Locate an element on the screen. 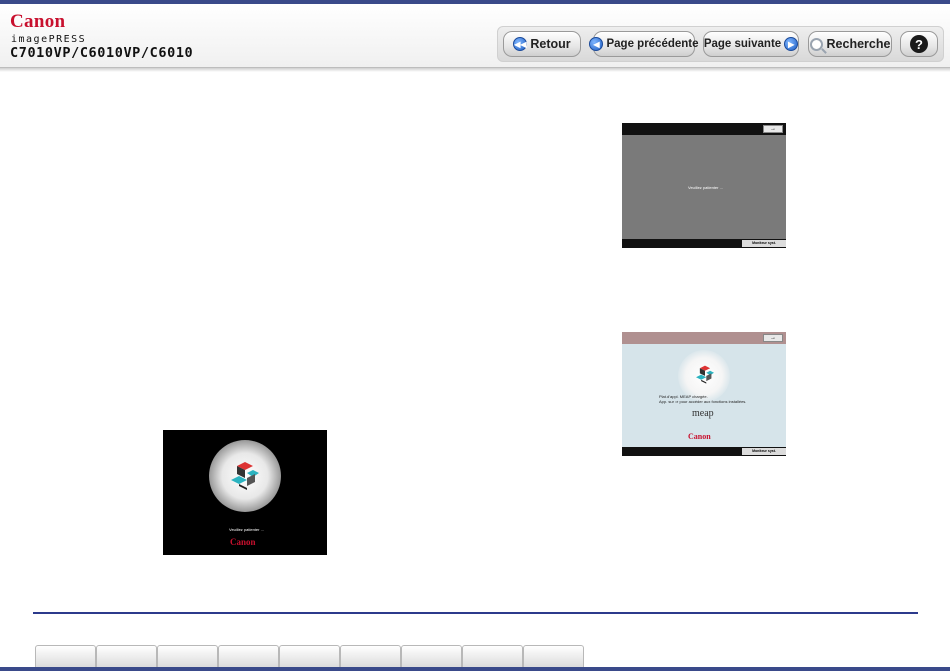 This screenshot has height=671, width=950. search-label: Recherche is located at coordinates (858, 44).